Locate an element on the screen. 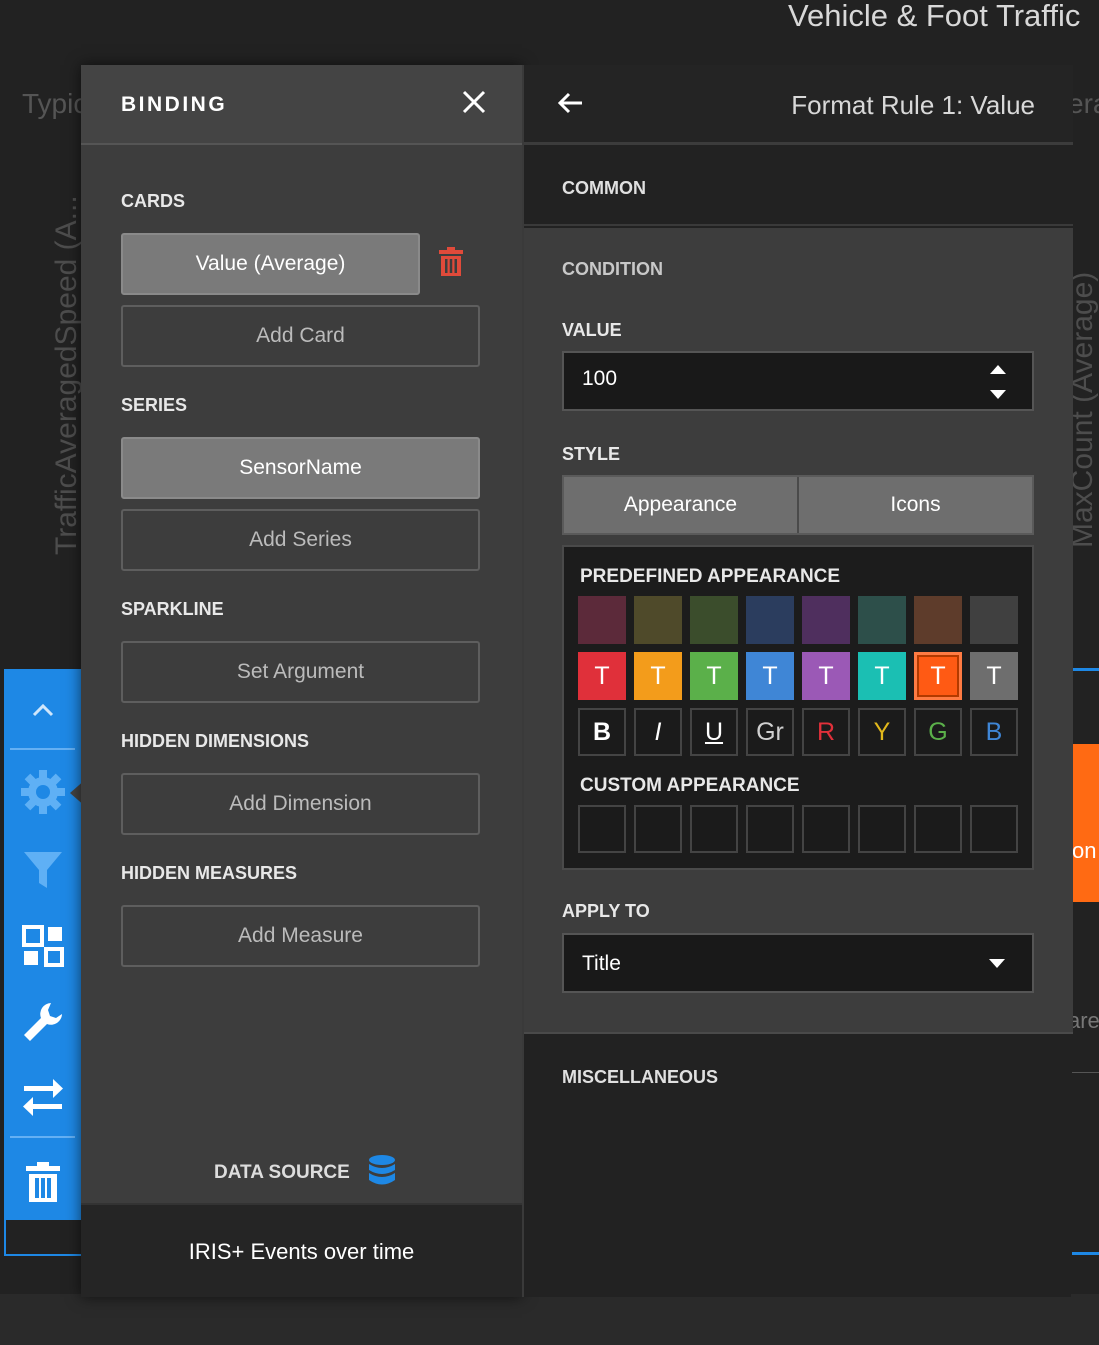 This screenshot has width=1099, height=1345. database-icon is located at coordinates (382, 1170).